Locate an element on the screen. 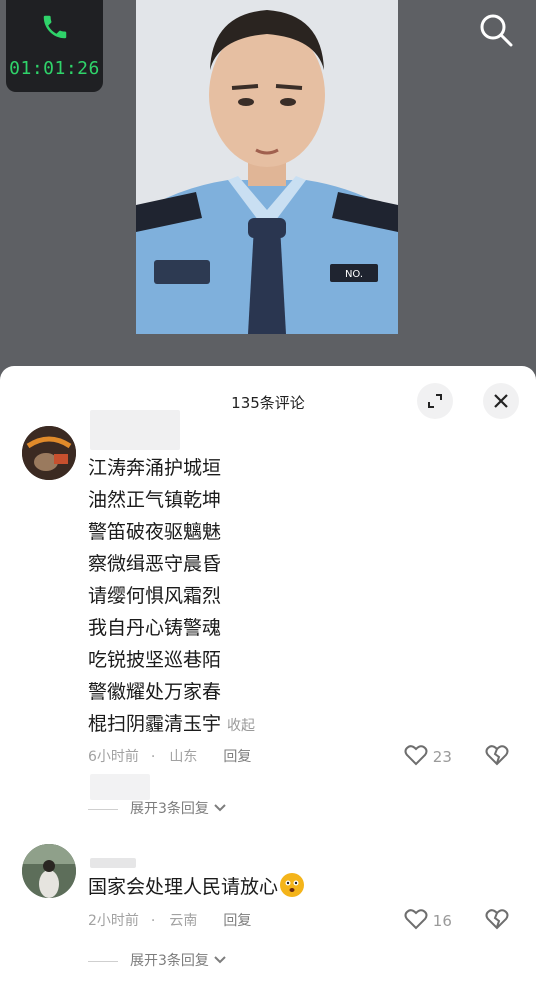  close-button is located at coordinates (501, 401).